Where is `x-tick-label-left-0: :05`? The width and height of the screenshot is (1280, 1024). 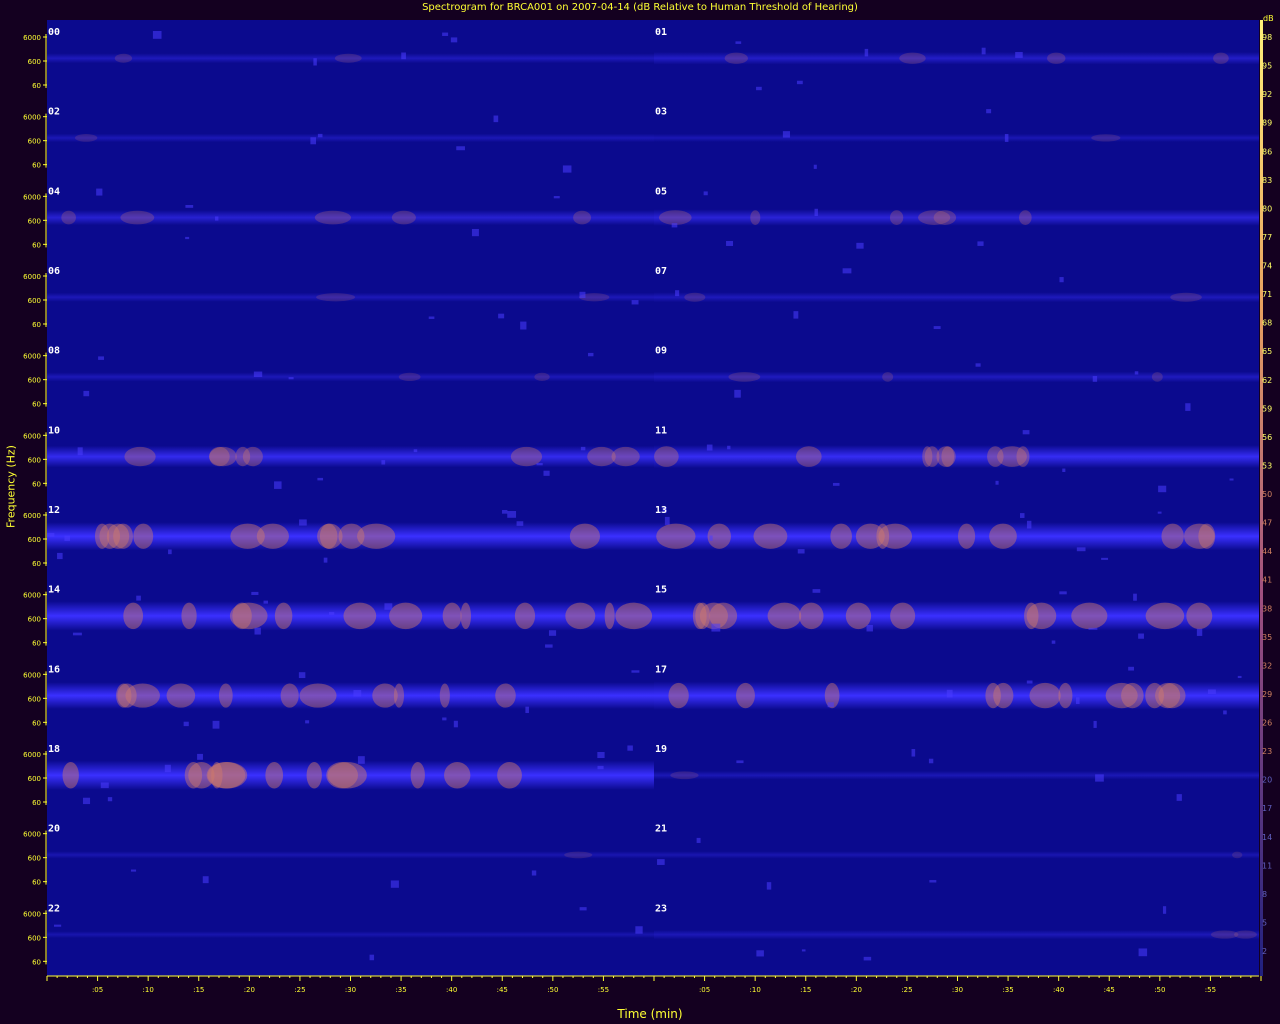
x-tick-label-left-0: :05 is located at coordinates (97, 990).